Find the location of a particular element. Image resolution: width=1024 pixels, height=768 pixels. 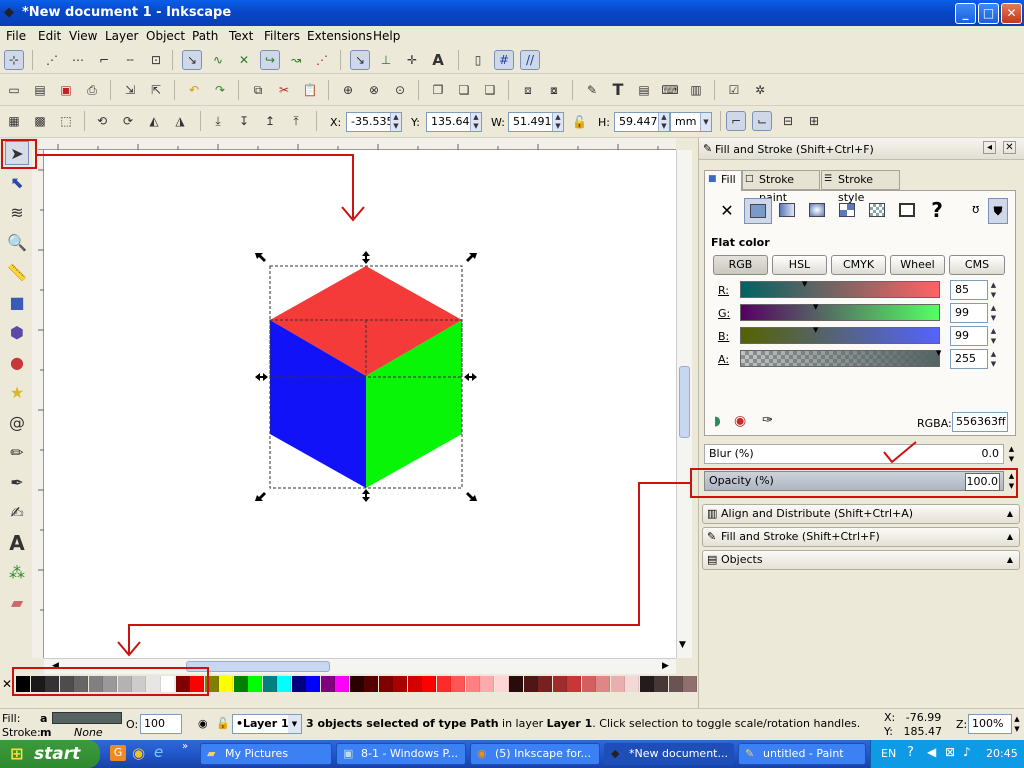

layer-visibility-icon: ◉ is located at coordinates (203, 723).